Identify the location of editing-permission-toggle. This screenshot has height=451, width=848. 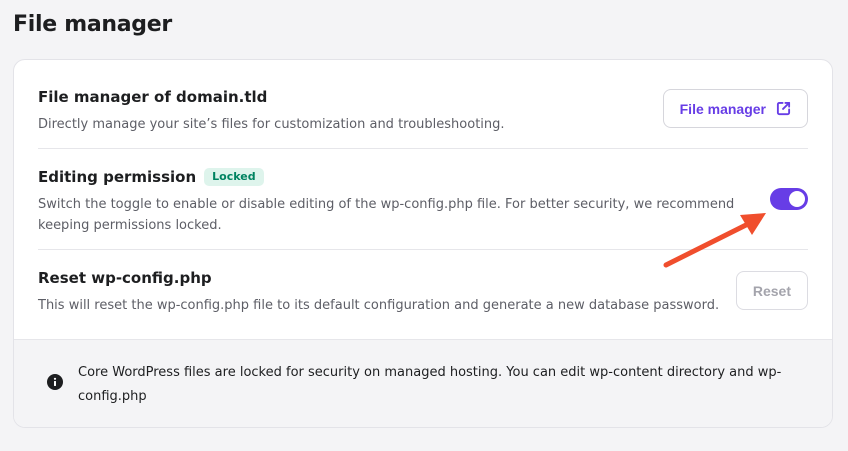
(789, 199).